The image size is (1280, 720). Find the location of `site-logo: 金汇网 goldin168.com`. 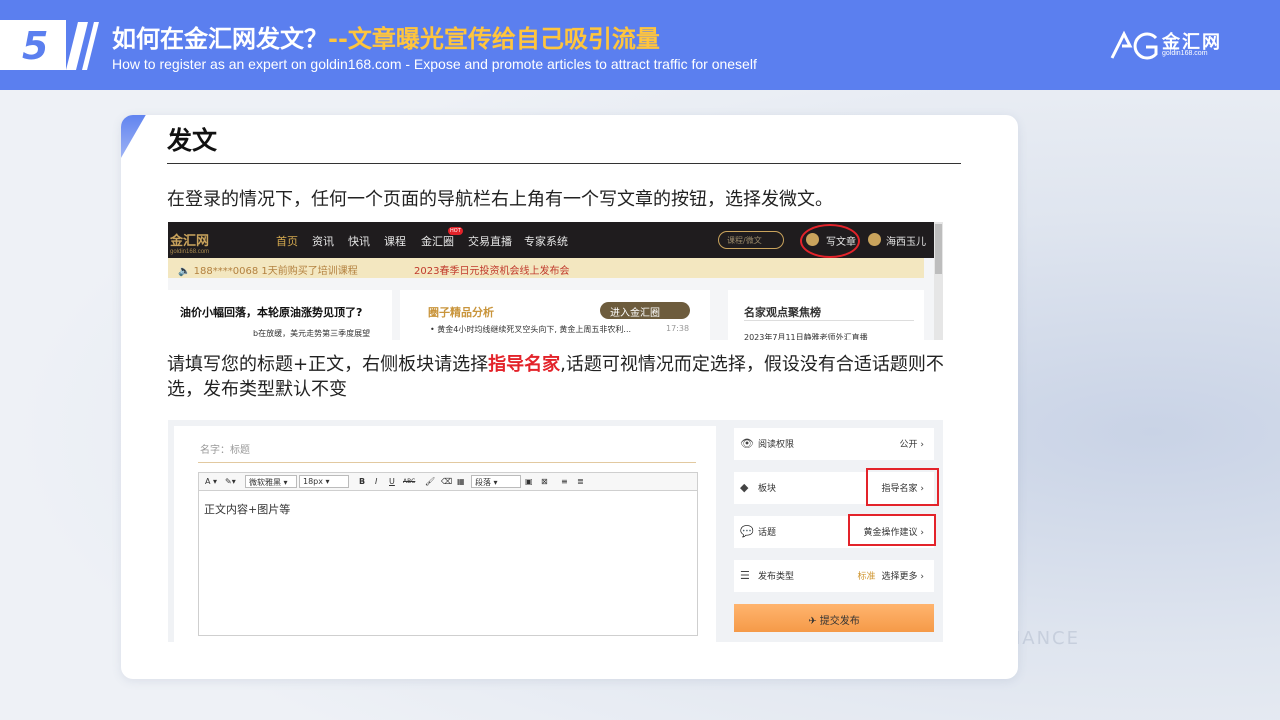

site-logo: 金汇网 goldin168.com is located at coordinates (189, 242).